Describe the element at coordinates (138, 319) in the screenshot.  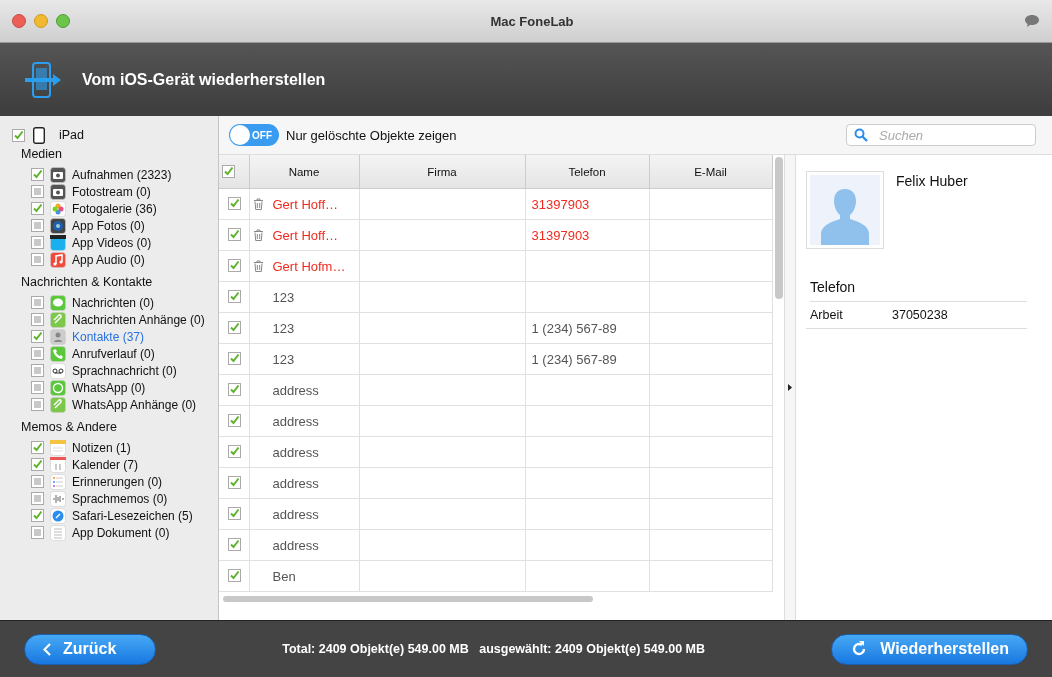
I see `category-item: Nachrichten Anhänge (0)` at that location.